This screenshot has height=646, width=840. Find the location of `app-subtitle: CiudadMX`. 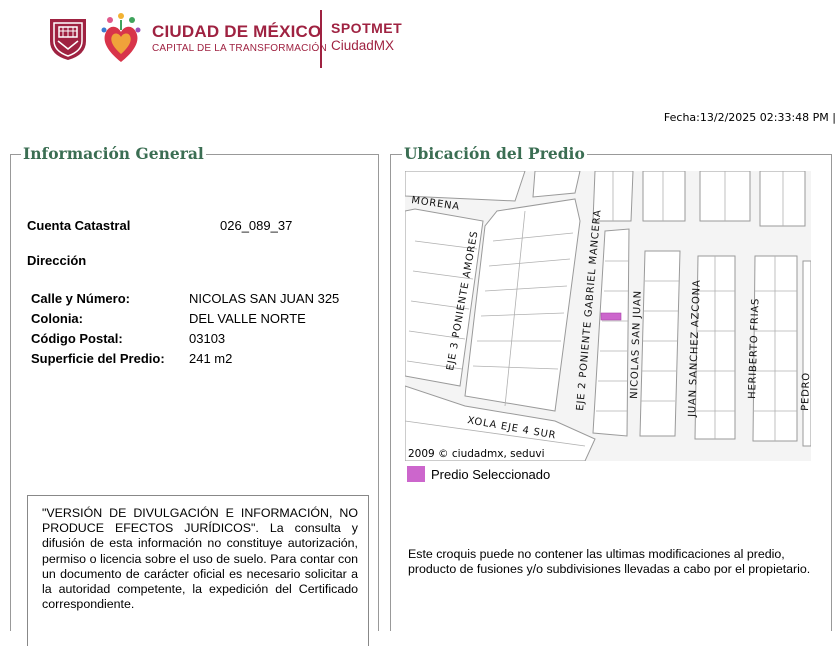

app-subtitle: CiudadMX is located at coordinates (363, 45).